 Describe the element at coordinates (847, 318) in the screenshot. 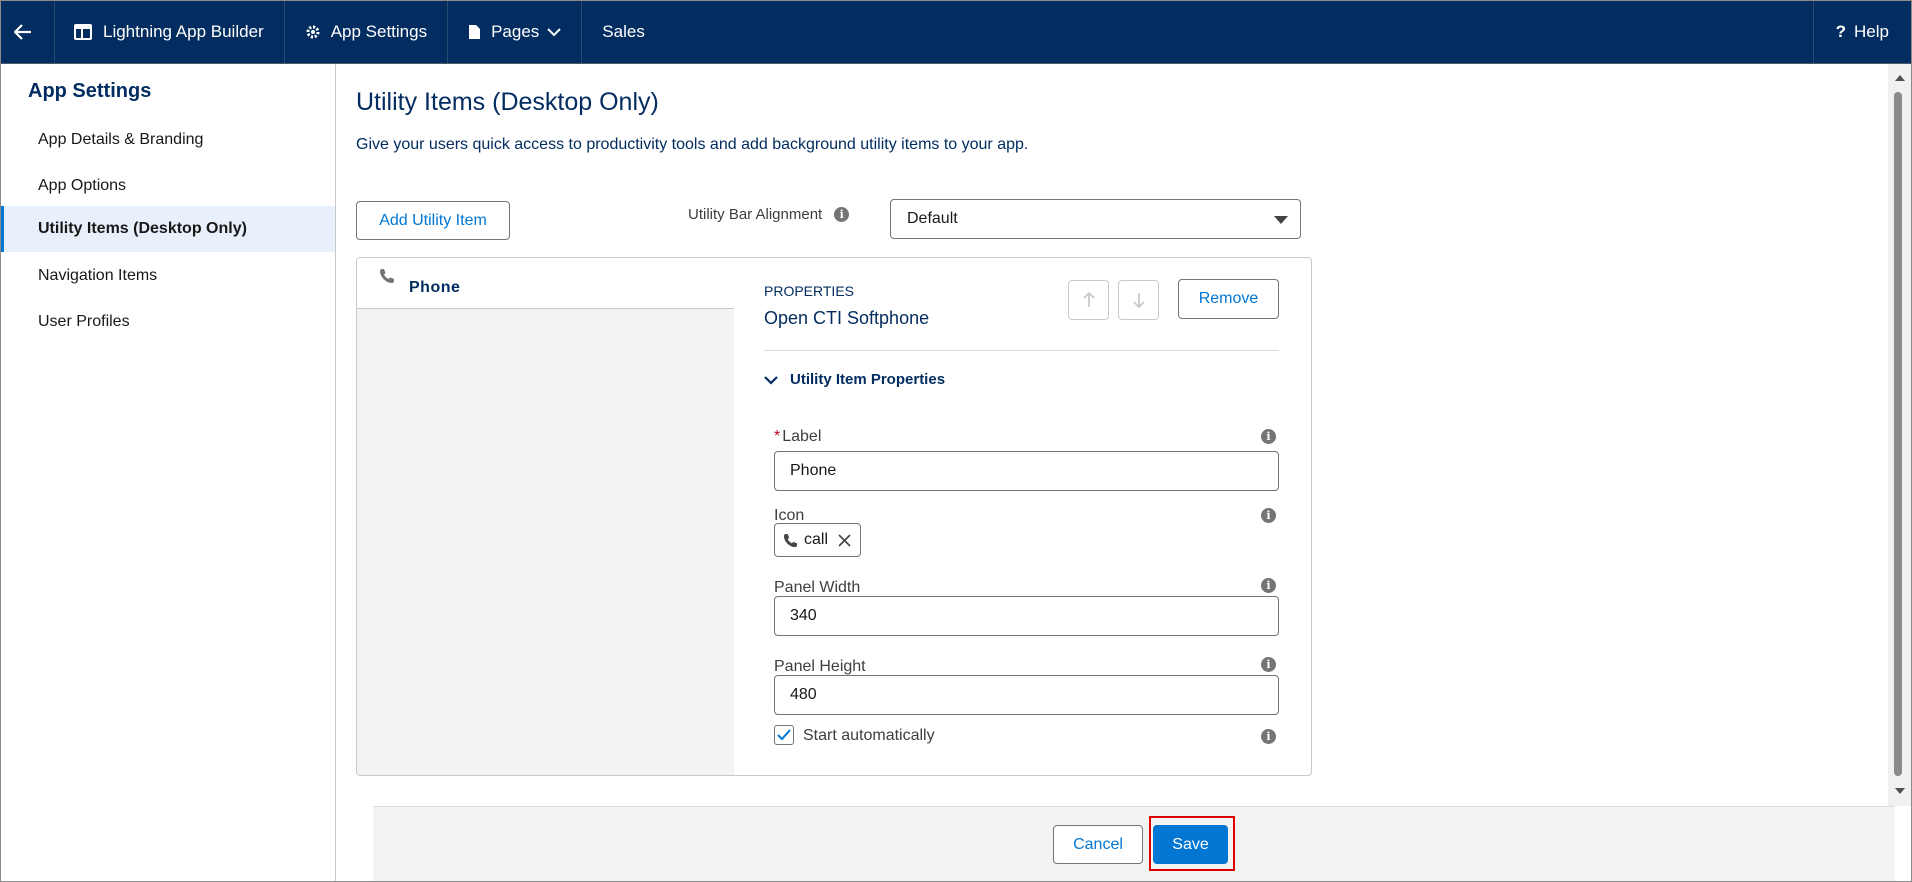

I see `component-name: Open CTI Softphone` at that location.